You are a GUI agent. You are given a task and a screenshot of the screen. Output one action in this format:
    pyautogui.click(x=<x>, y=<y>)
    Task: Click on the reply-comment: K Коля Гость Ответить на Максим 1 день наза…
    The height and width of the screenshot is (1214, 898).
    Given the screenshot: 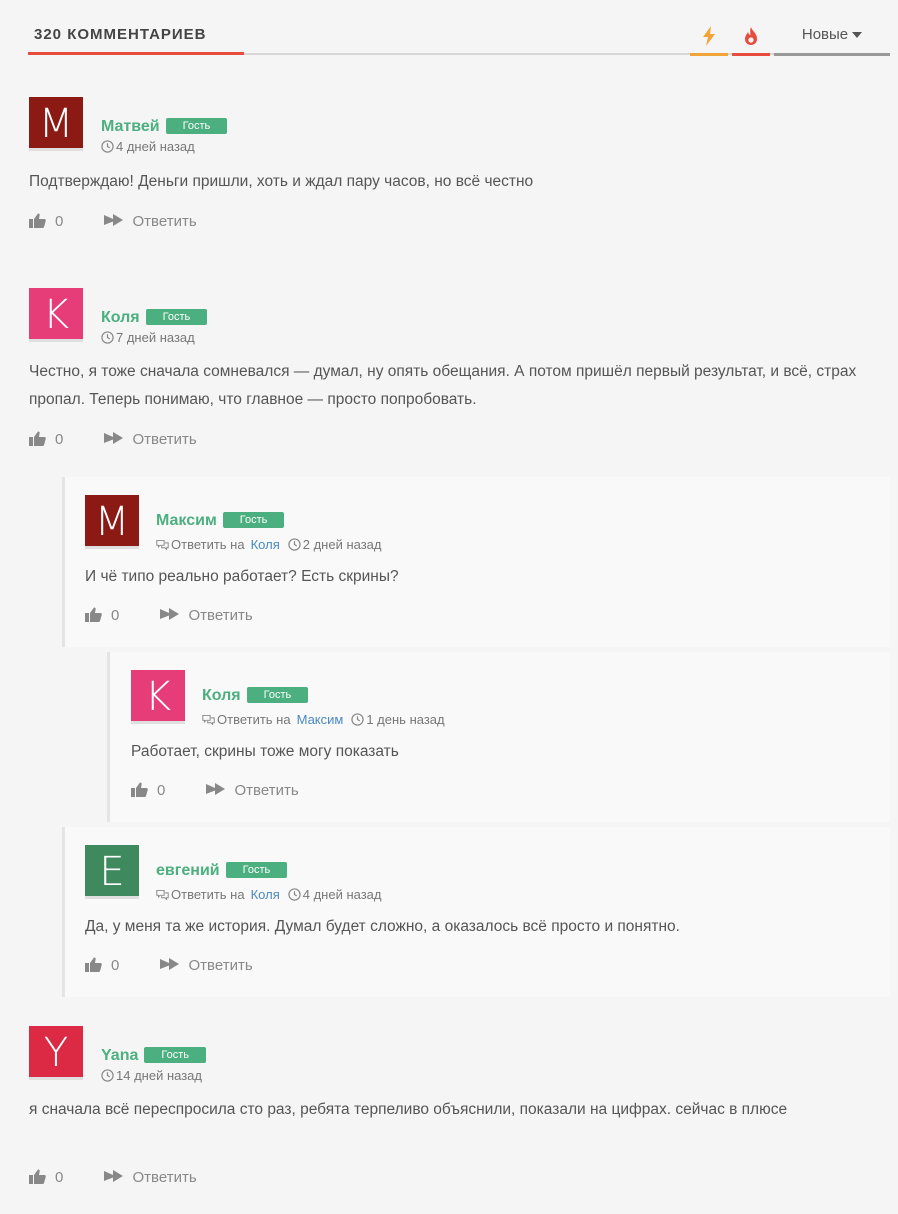 What is the action you would take?
    pyautogui.click(x=498, y=737)
    